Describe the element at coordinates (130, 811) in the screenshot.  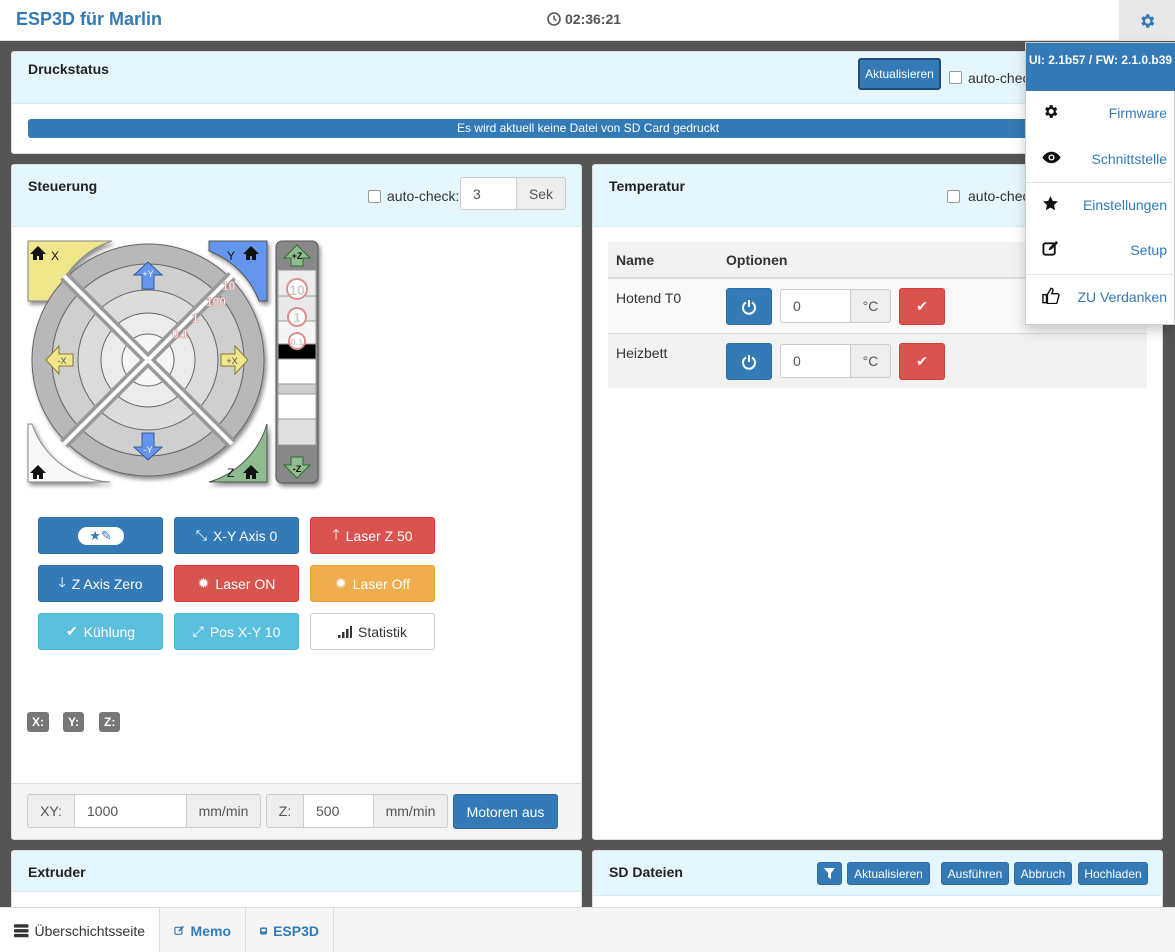
I see `xy-feed-input: 1000` at that location.